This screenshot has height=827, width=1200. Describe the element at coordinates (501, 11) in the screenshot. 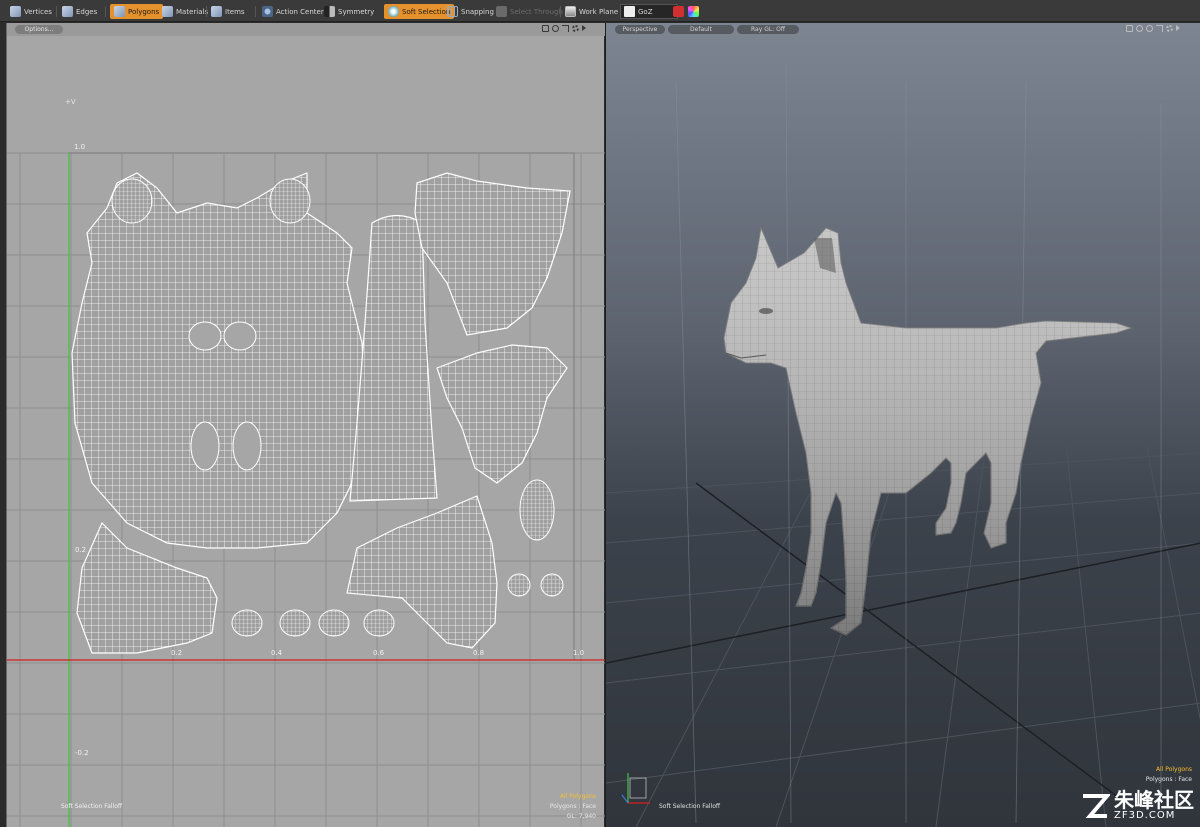

I see `select-through-icon` at that location.